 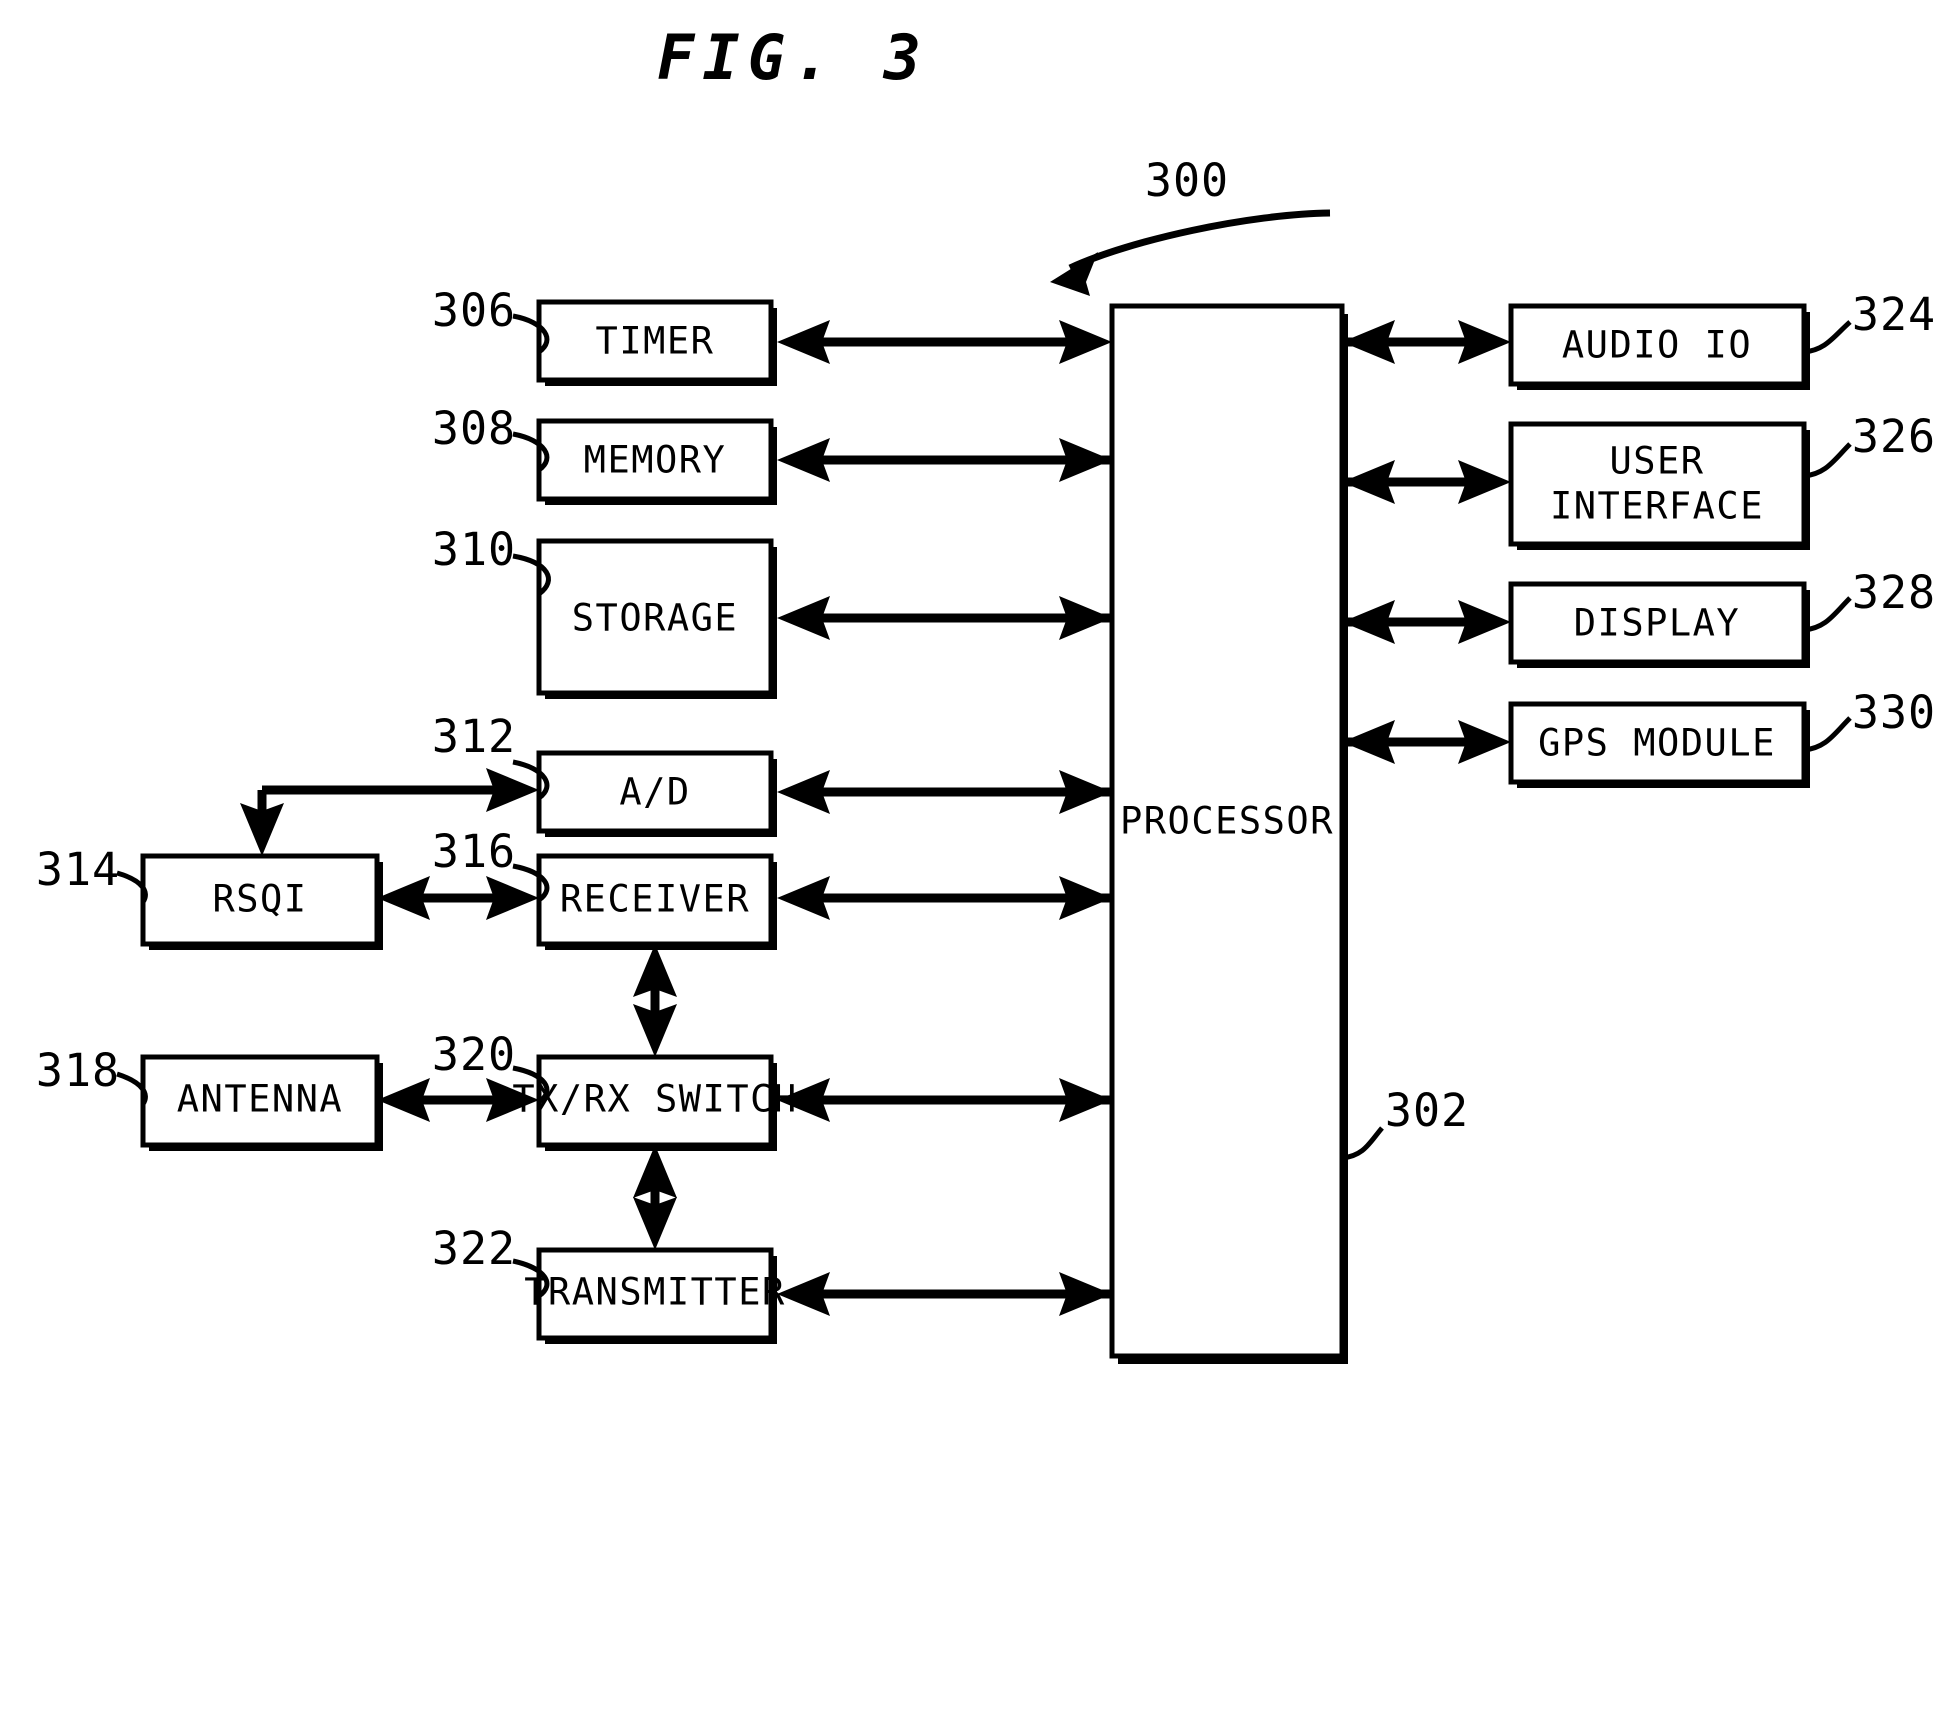 I want to click on ref-label-316: 316, so click(x=474, y=851).